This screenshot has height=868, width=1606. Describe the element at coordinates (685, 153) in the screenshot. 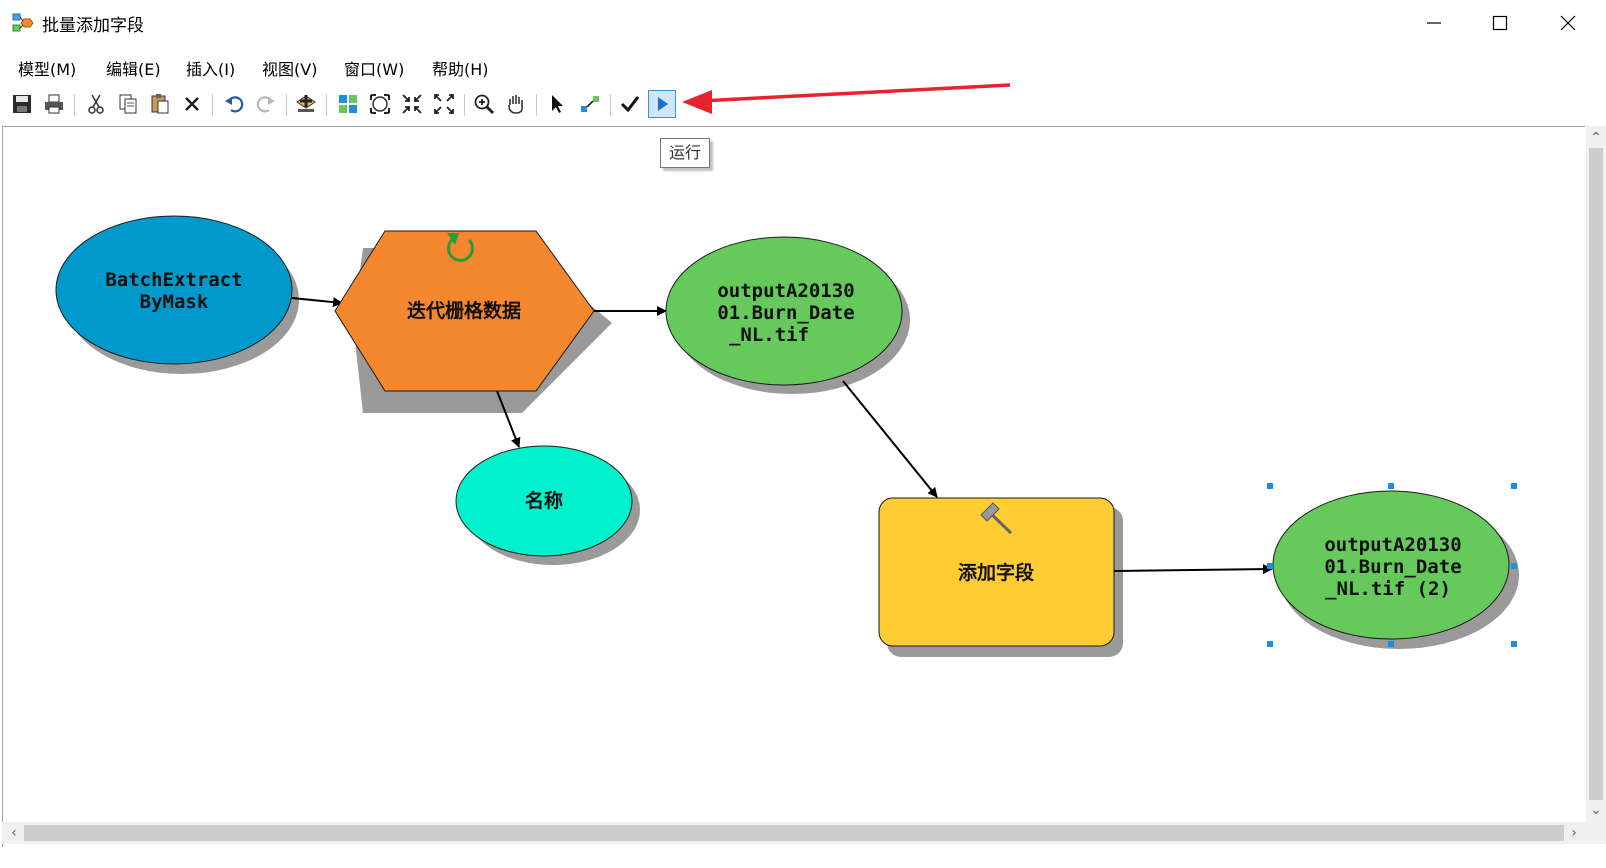

I see `run-tooltip: 运行` at that location.